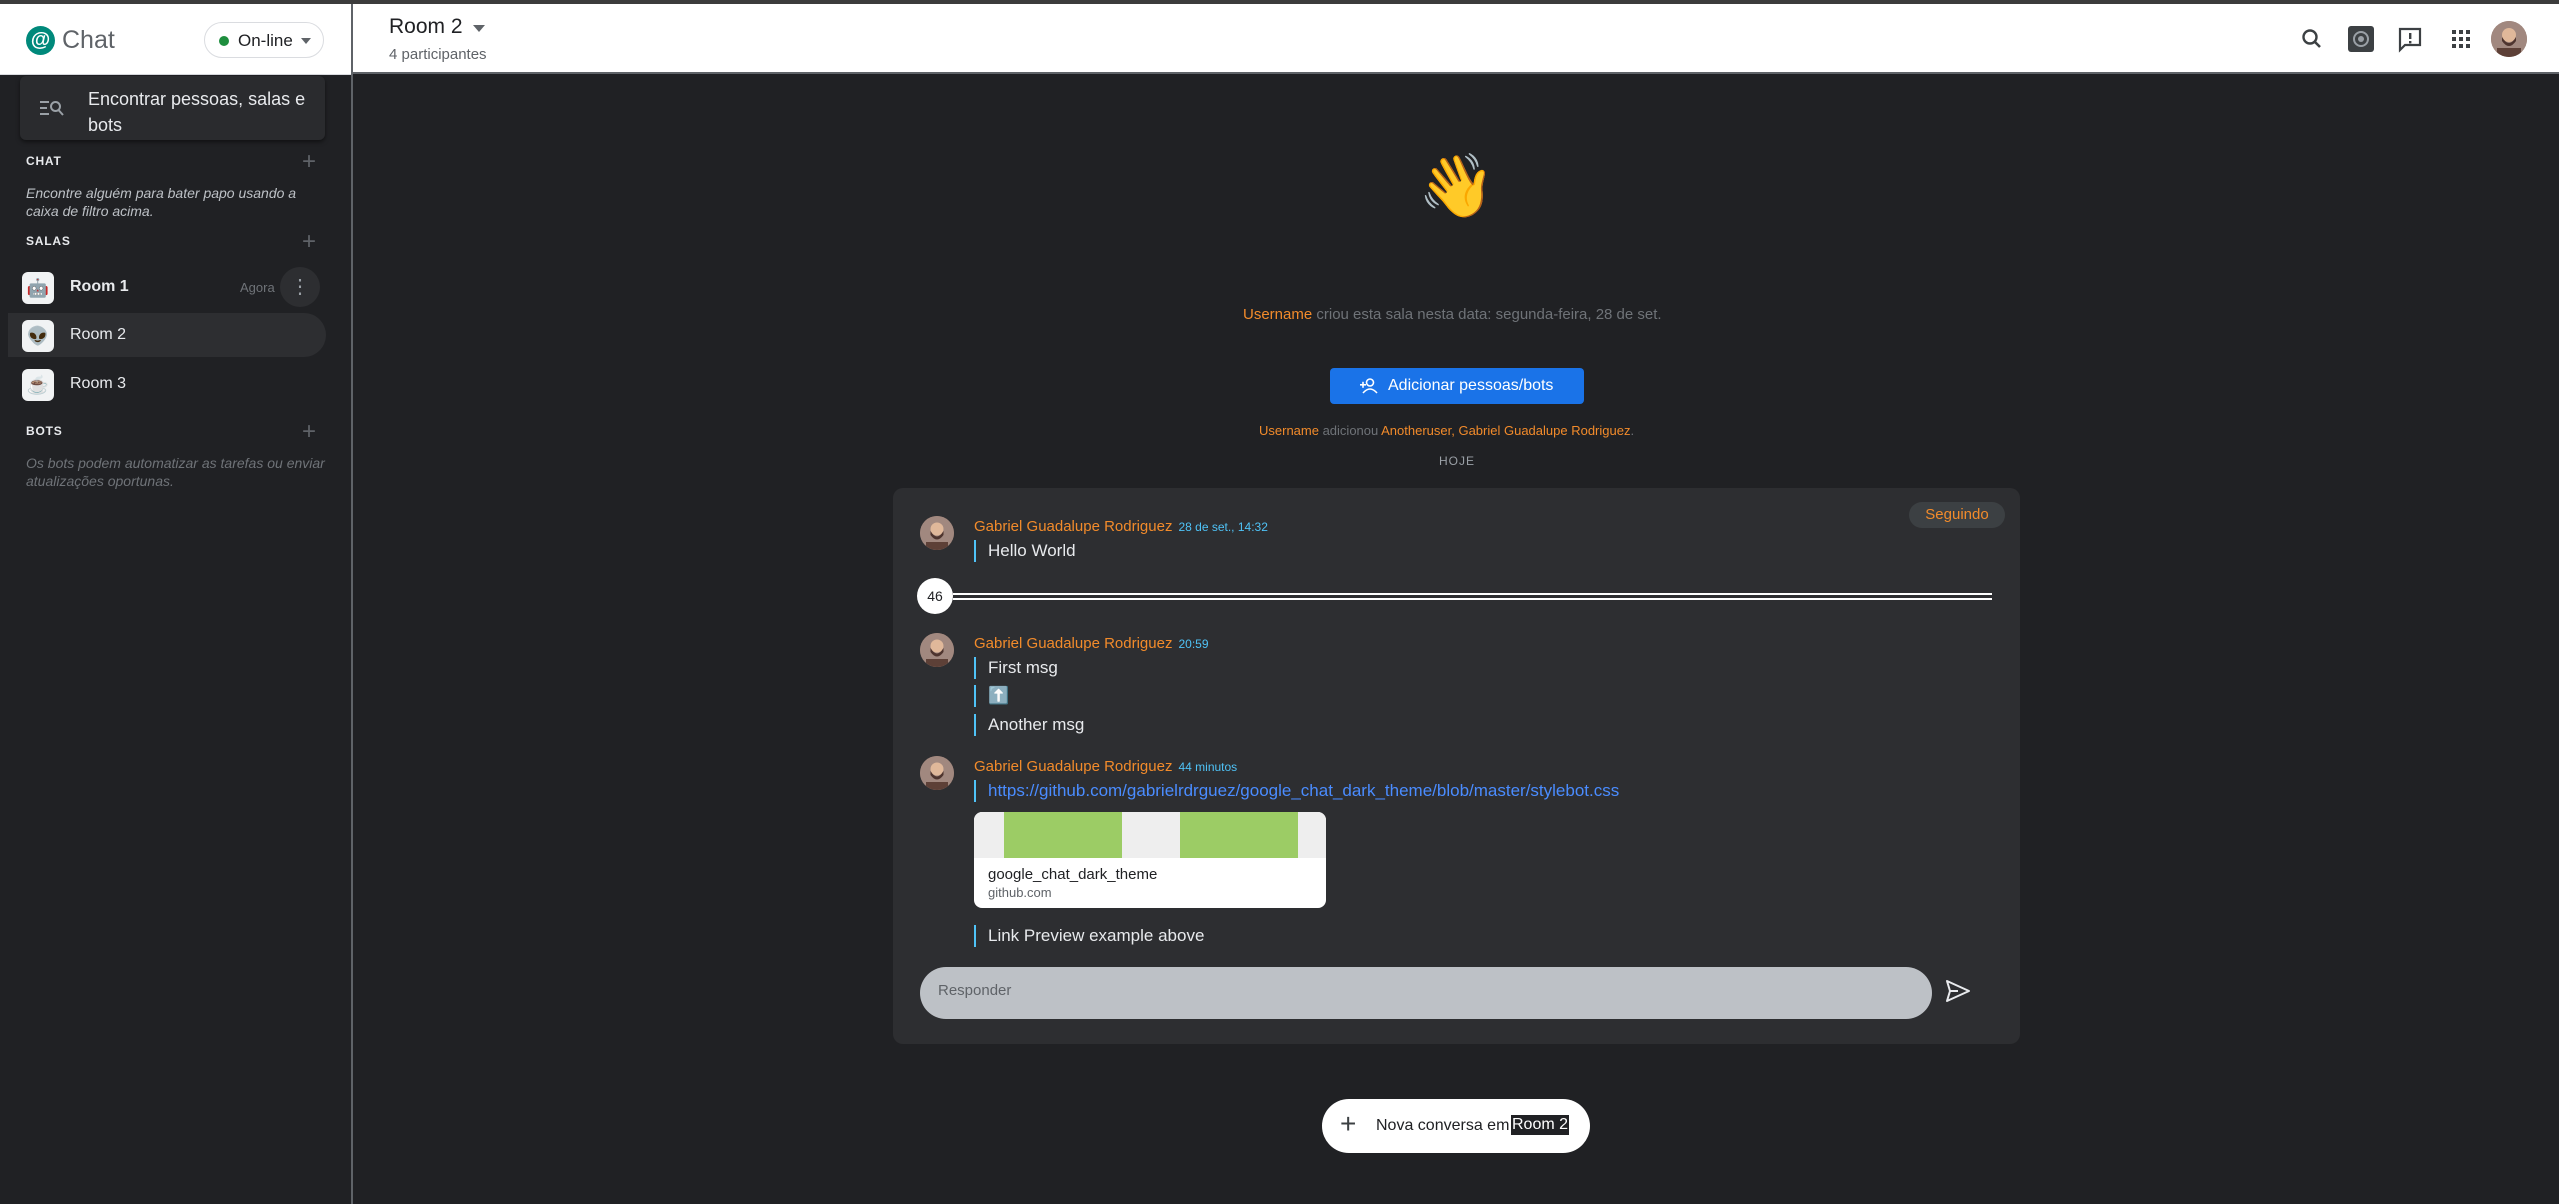 This screenshot has height=1204, width=2559. I want to click on reply-input: Responder, so click(1426, 993).